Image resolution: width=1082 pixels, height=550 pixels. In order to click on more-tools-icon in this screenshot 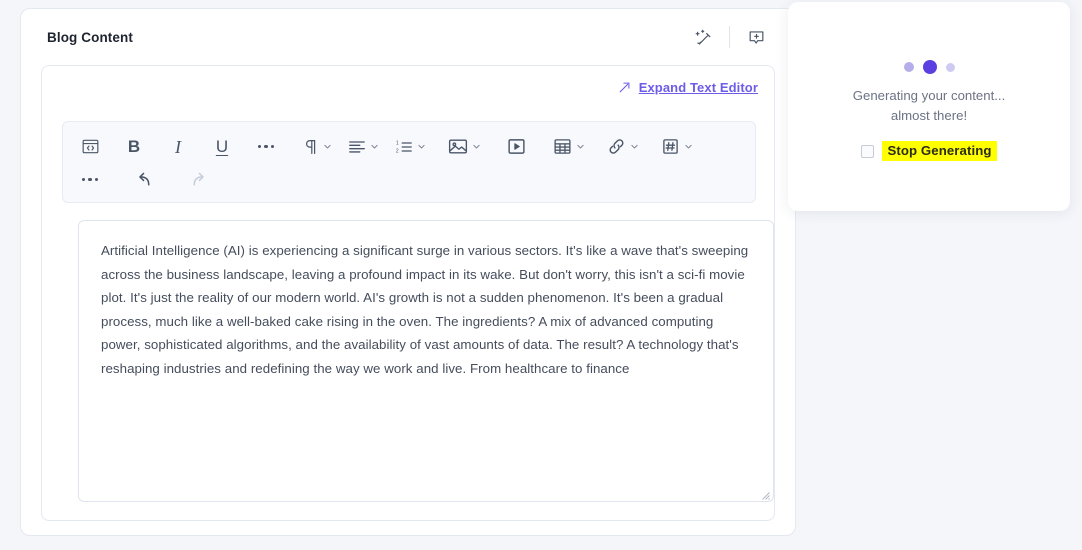, I will do `click(90, 180)`.